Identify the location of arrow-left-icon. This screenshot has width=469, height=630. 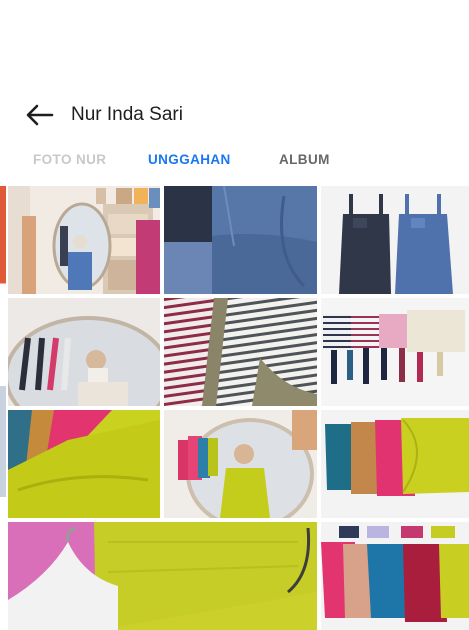
(40, 115).